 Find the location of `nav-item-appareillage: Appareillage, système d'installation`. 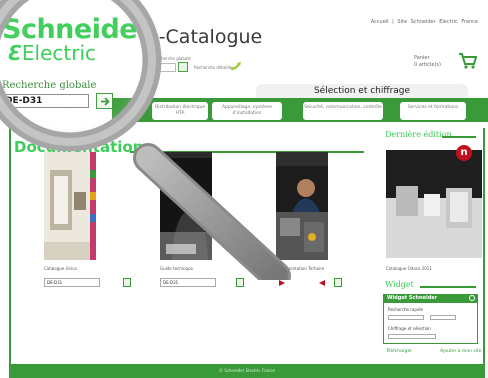

nav-item-appareillage: Appareillage, système d'installation is located at coordinates (247, 111).